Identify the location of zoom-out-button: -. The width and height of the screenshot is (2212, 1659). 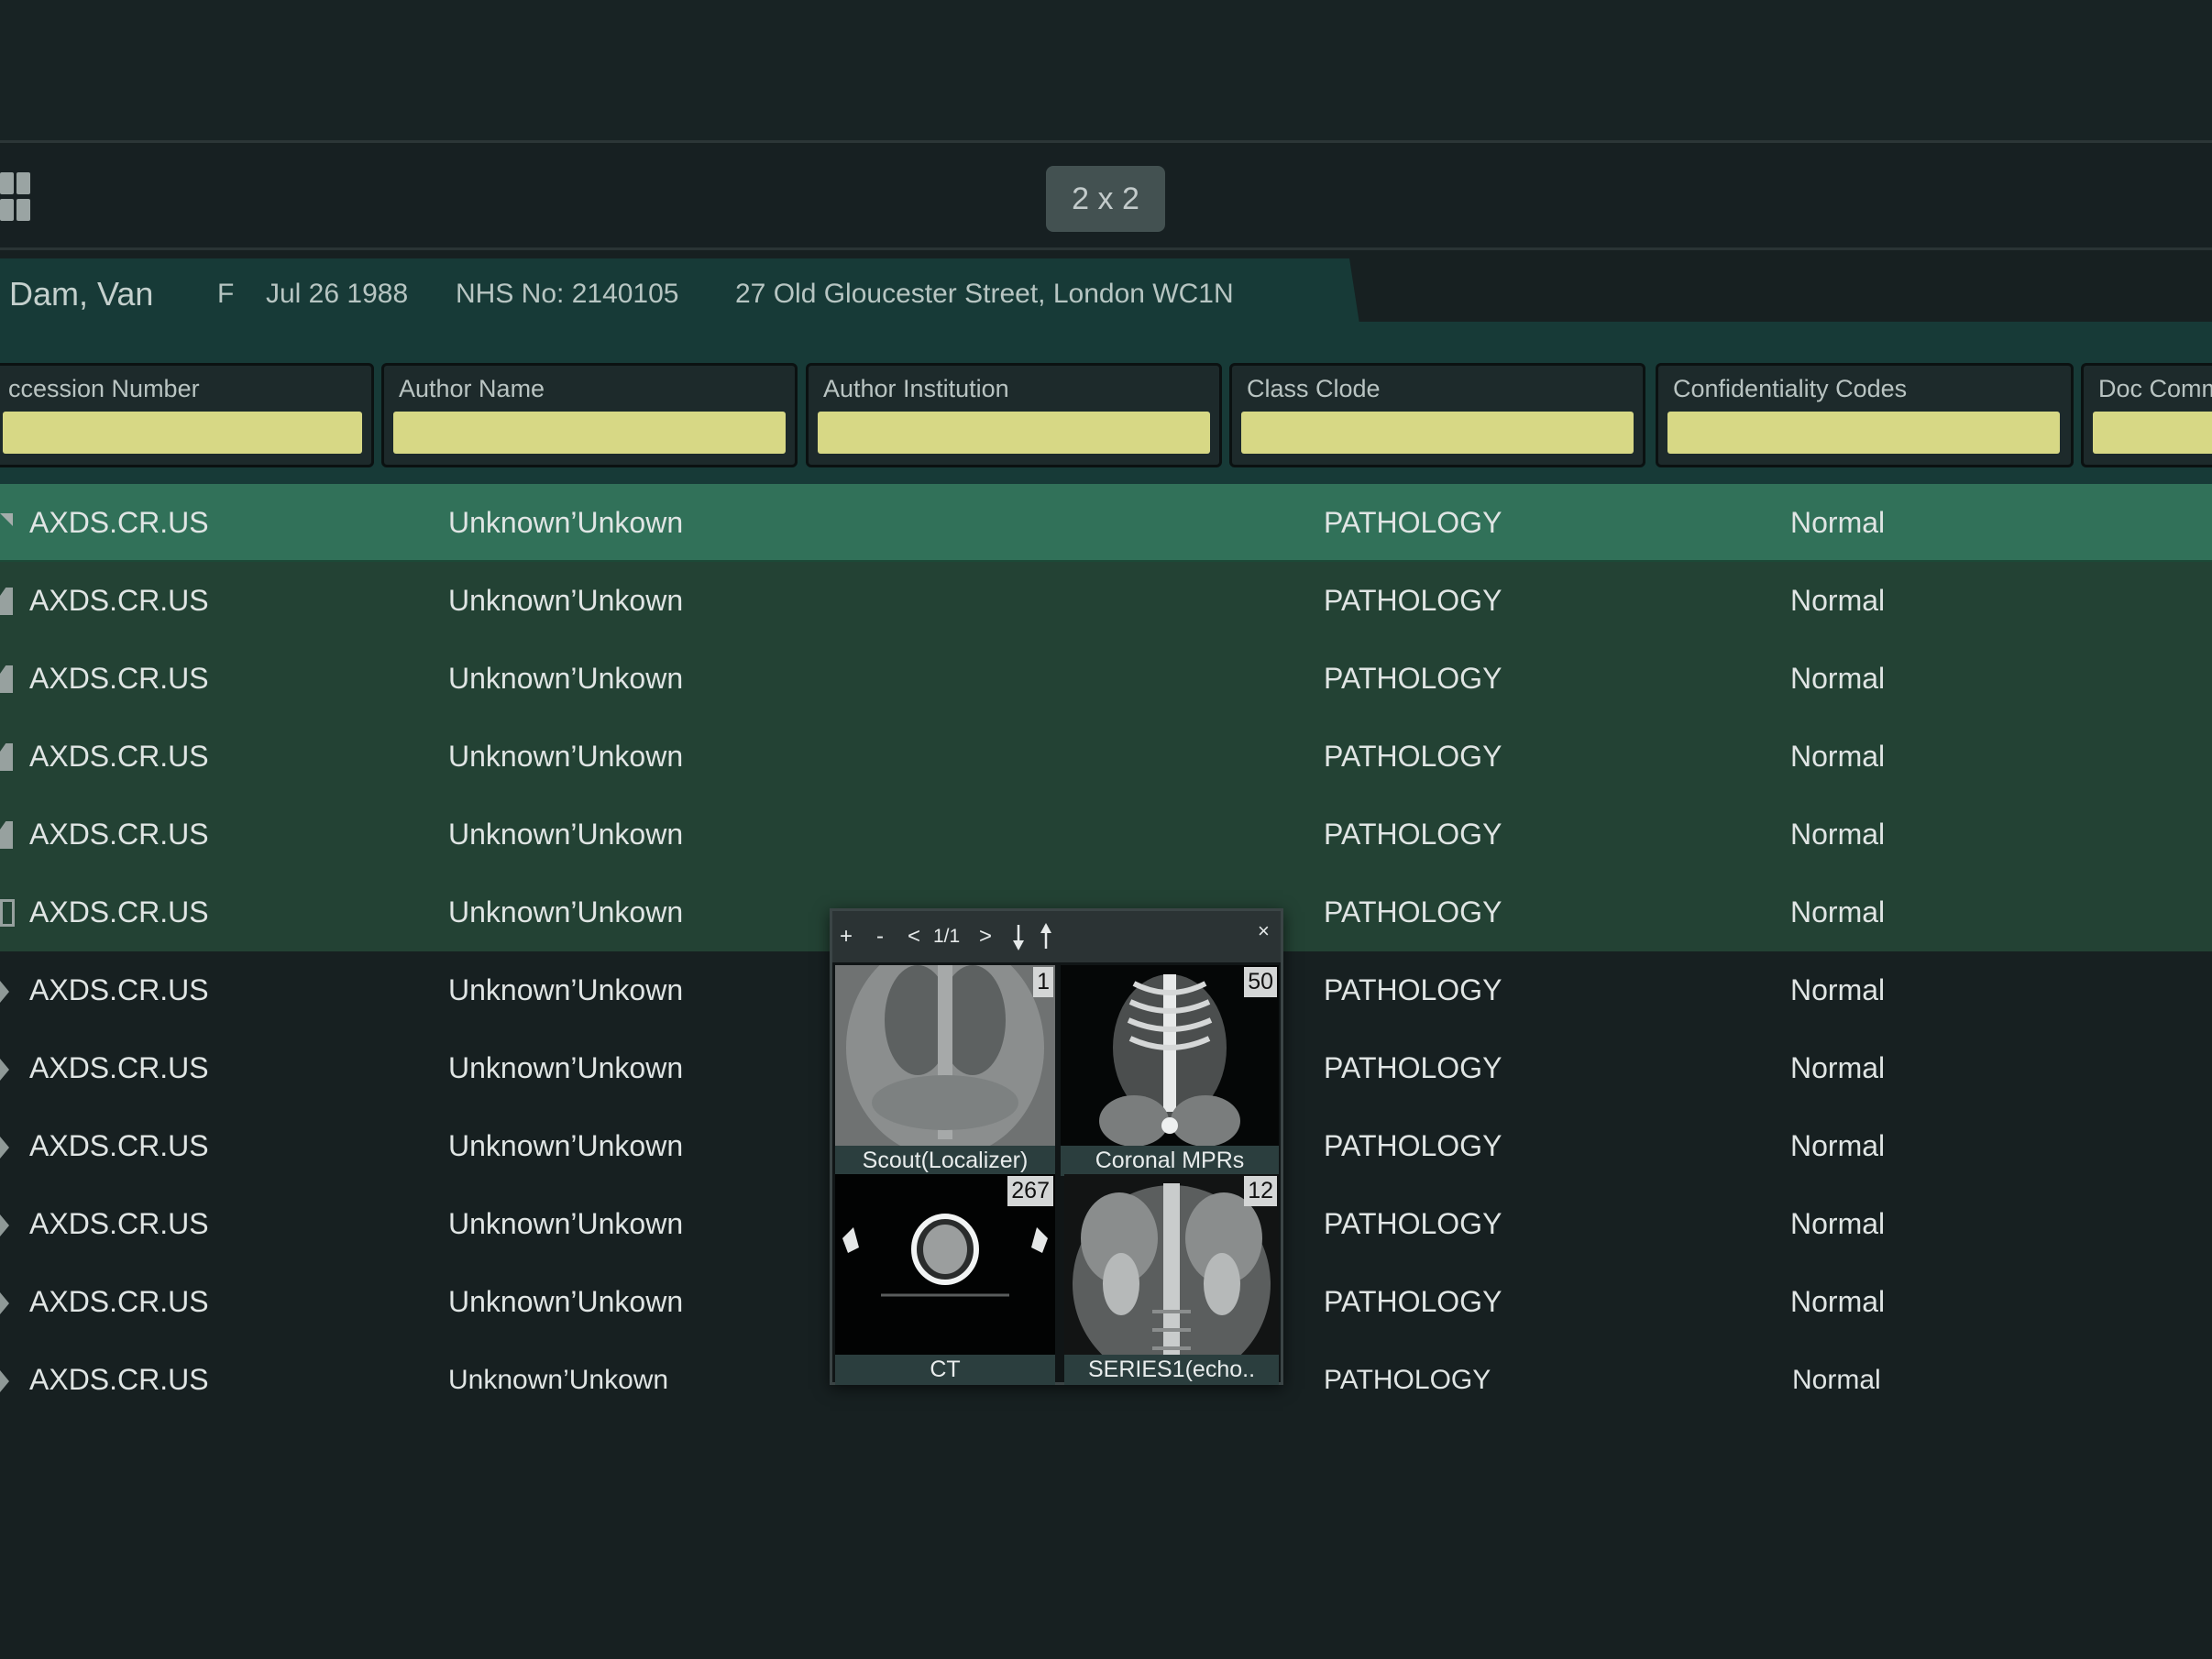
(880, 936).